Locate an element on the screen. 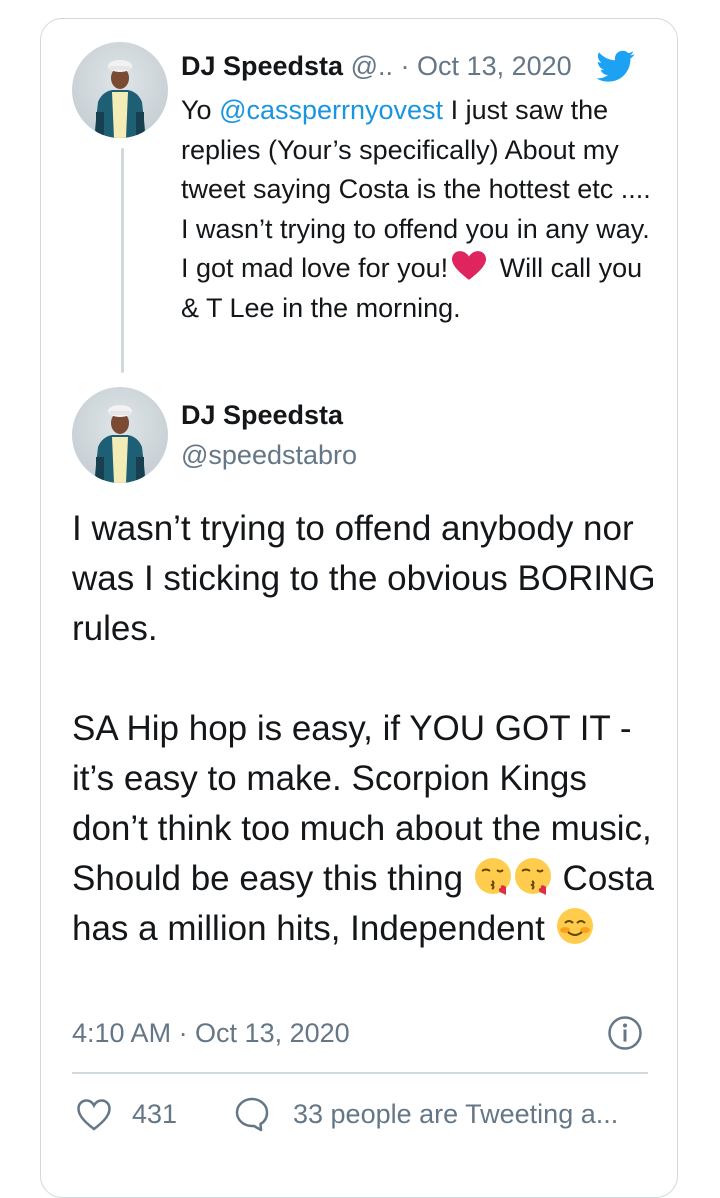 This screenshot has width=720, height=1198. thread-connector-line is located at coordinates (122, 260).